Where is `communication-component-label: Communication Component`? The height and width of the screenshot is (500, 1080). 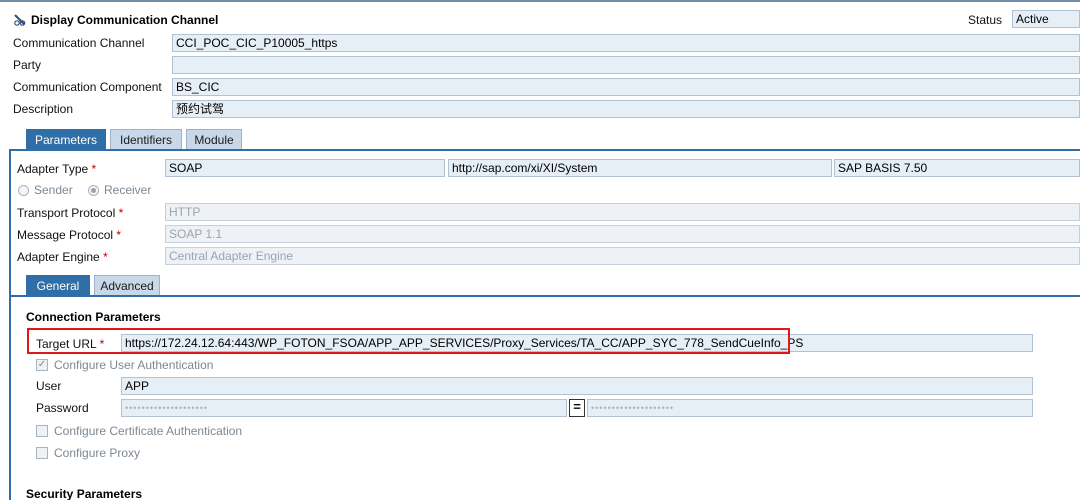 communication-component-label: Communication Component is located at coordinates (87, 87).